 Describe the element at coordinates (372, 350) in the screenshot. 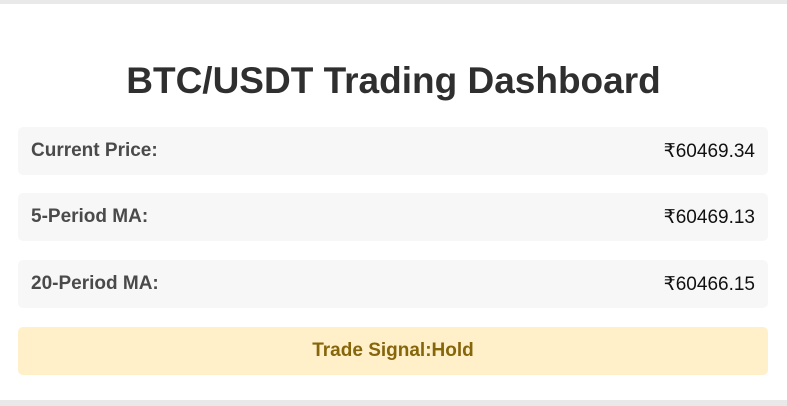

I see `trade-signal-label: Trade Signal:` at that location.